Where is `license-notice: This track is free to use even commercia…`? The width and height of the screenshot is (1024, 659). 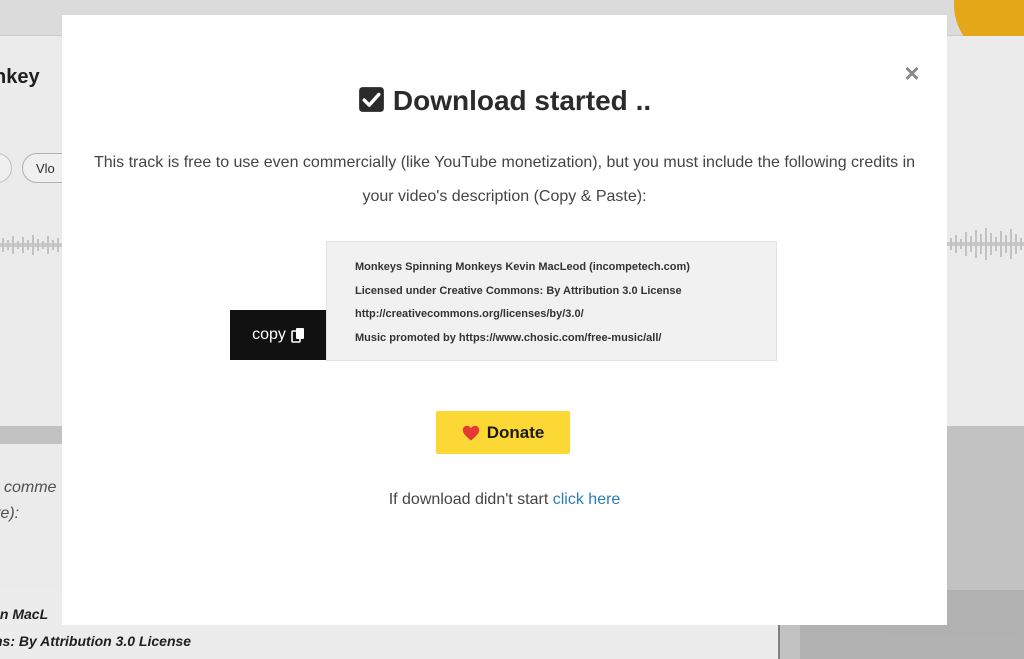 license-notice: This track is free to use even commercia… is located at coordinates (504, 179).